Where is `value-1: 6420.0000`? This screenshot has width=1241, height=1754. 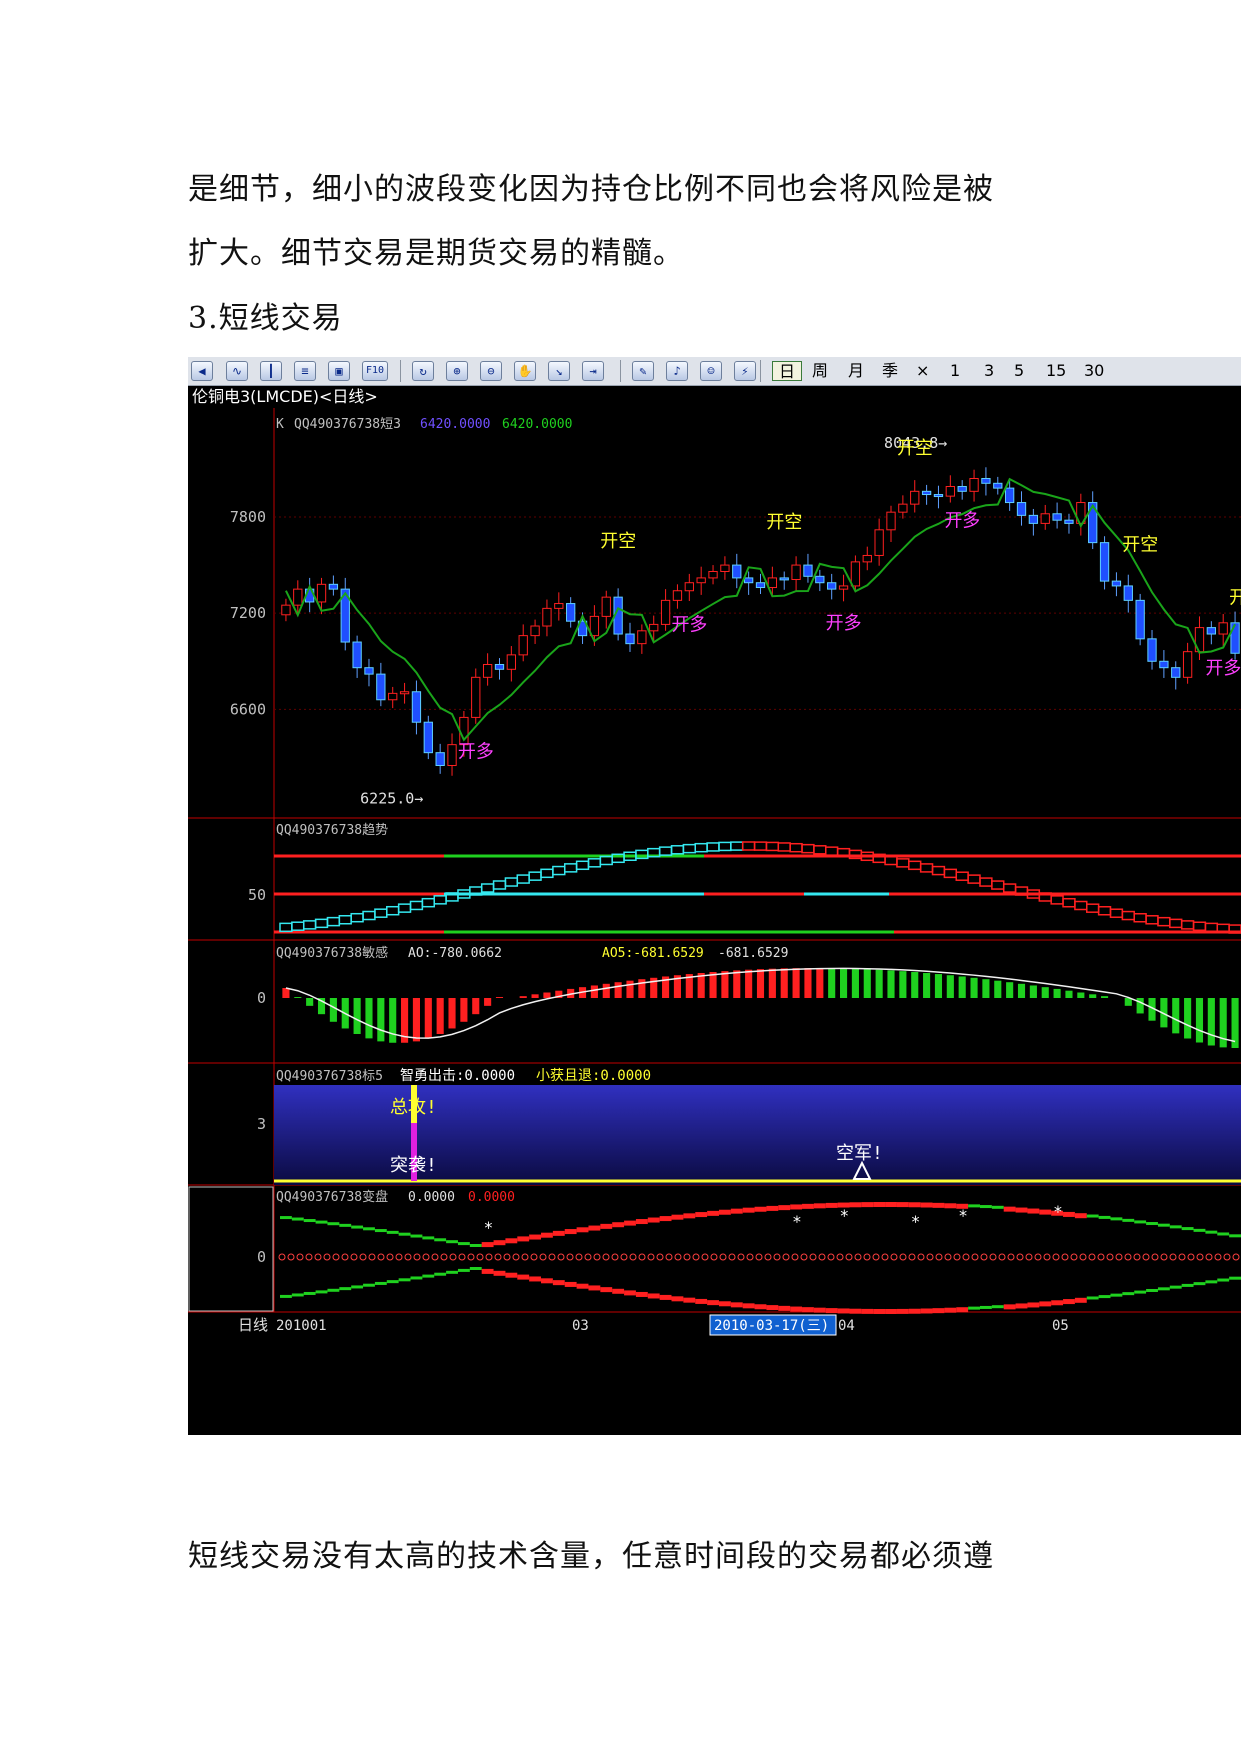 value-1: 6420.0000 is located at coordinates (455, 424).